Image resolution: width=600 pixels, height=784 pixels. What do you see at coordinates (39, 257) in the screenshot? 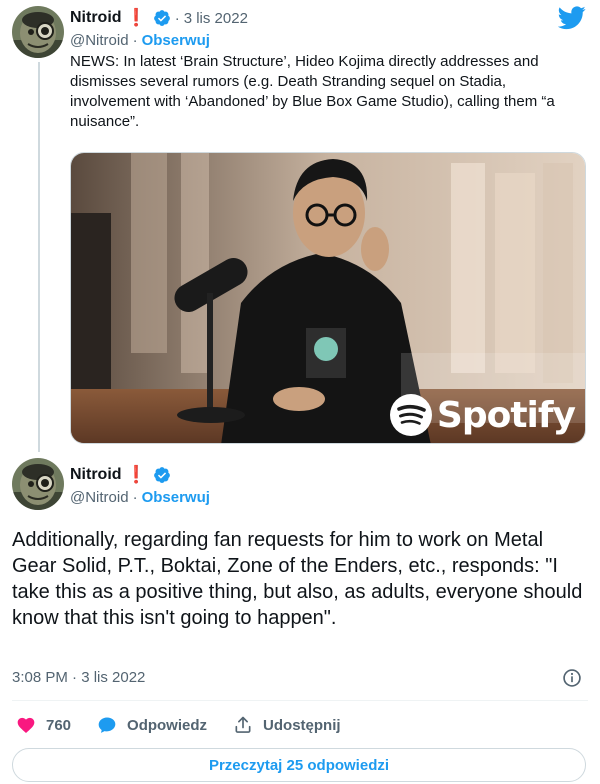
I see `thread-connector` at bounding box center [39, 257].